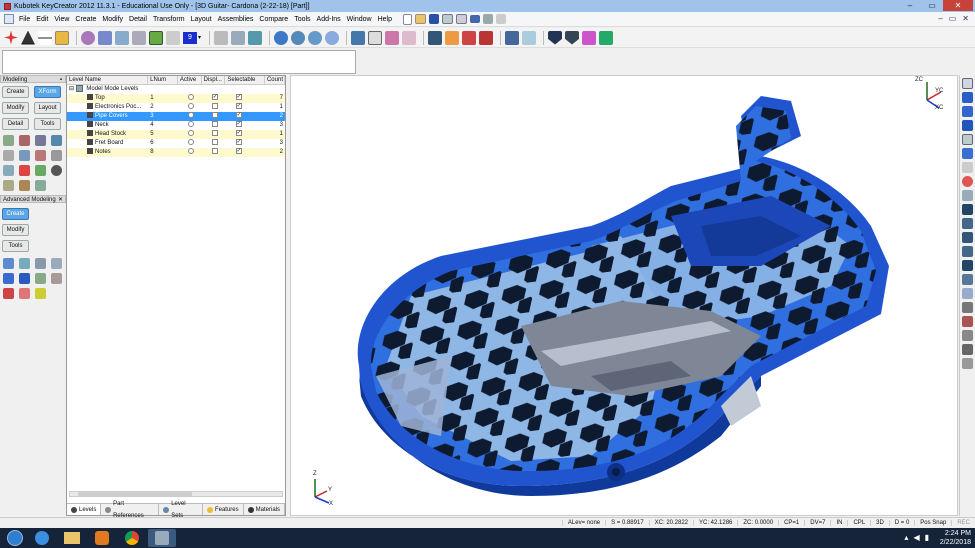 The image size is (975, 548). What do you see at coordinates (162, 538) in the screenshot?
I see `taskbar-keycreator` at bounding box center [162, 538].